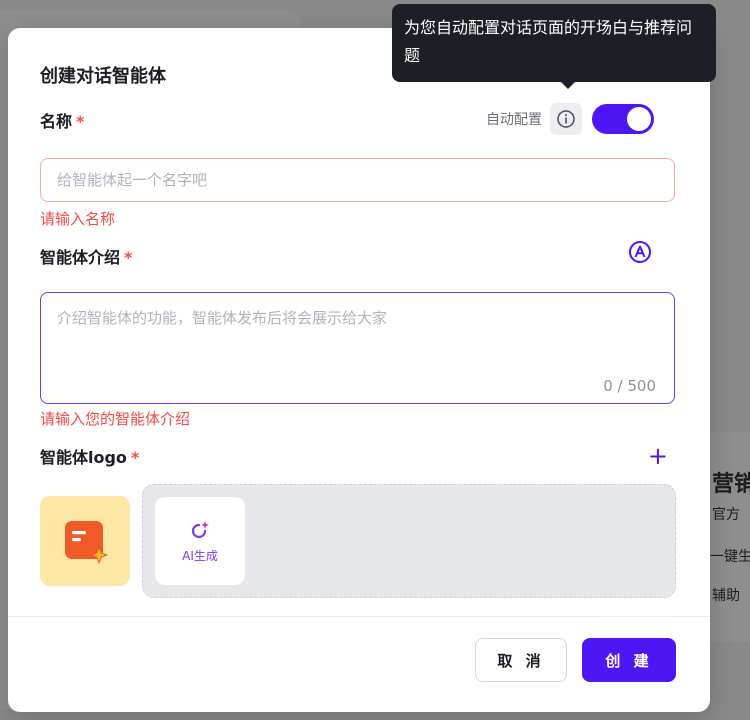  Describe the element at coordinates (78, 219) in the screenshot. I see `name-error: 请输入名称` at that location.